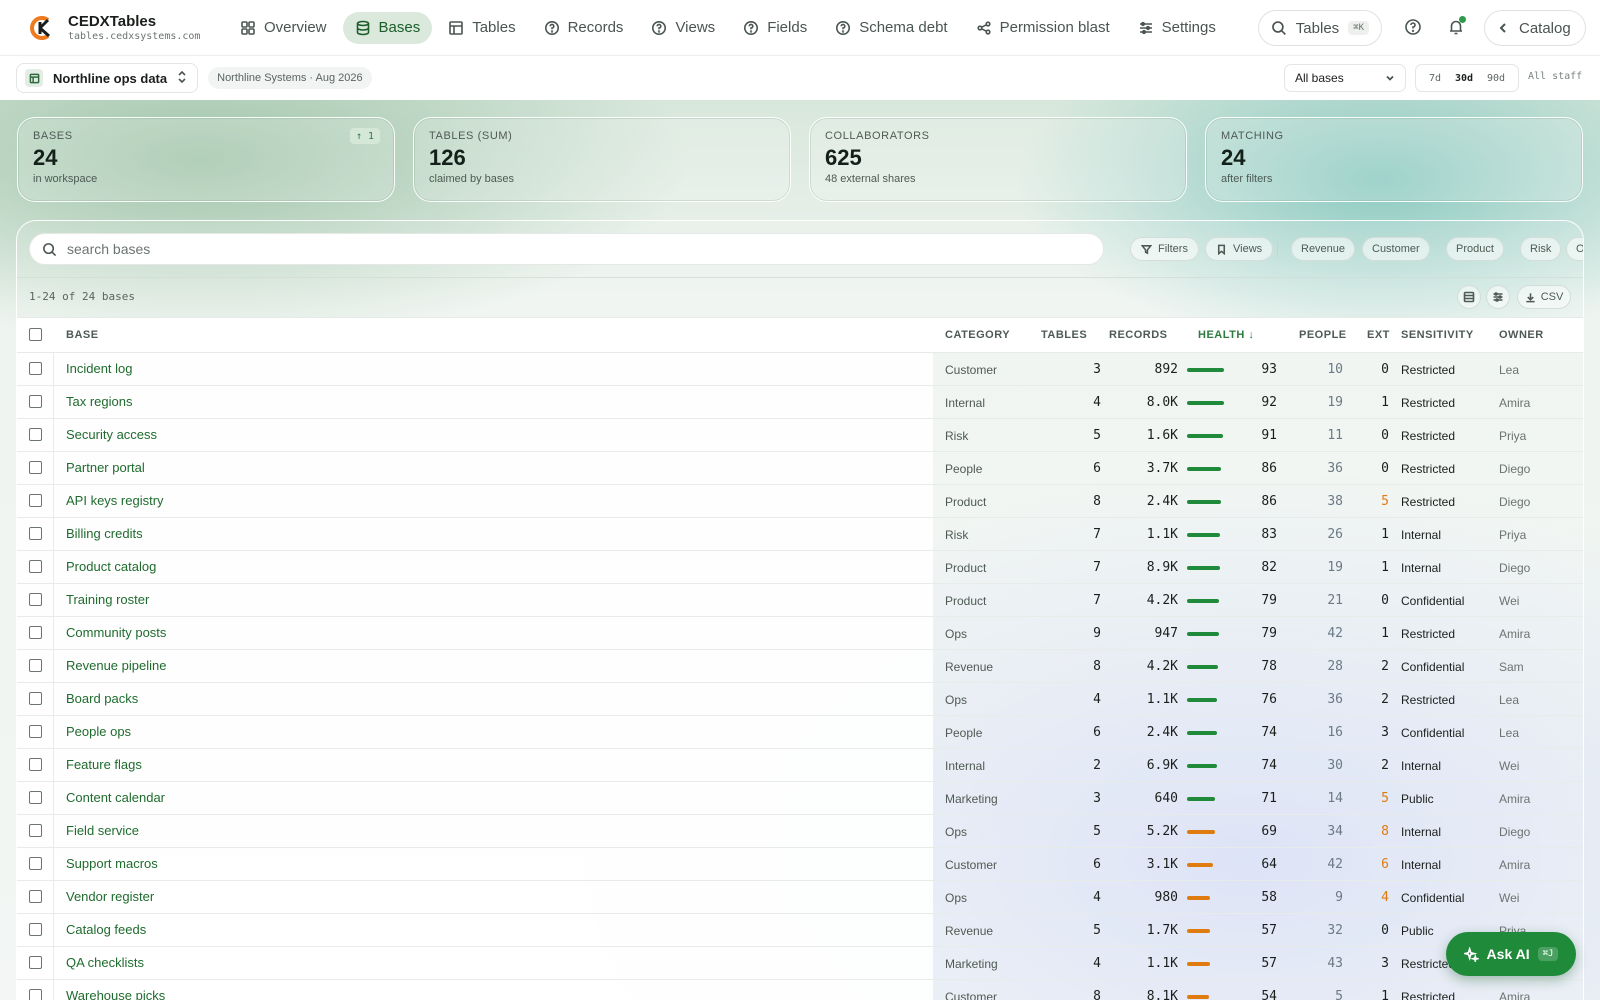  Describe the element at coordinates (107, 78) in the screenshot. I see `workspace-select: Northline ops data` at that location.